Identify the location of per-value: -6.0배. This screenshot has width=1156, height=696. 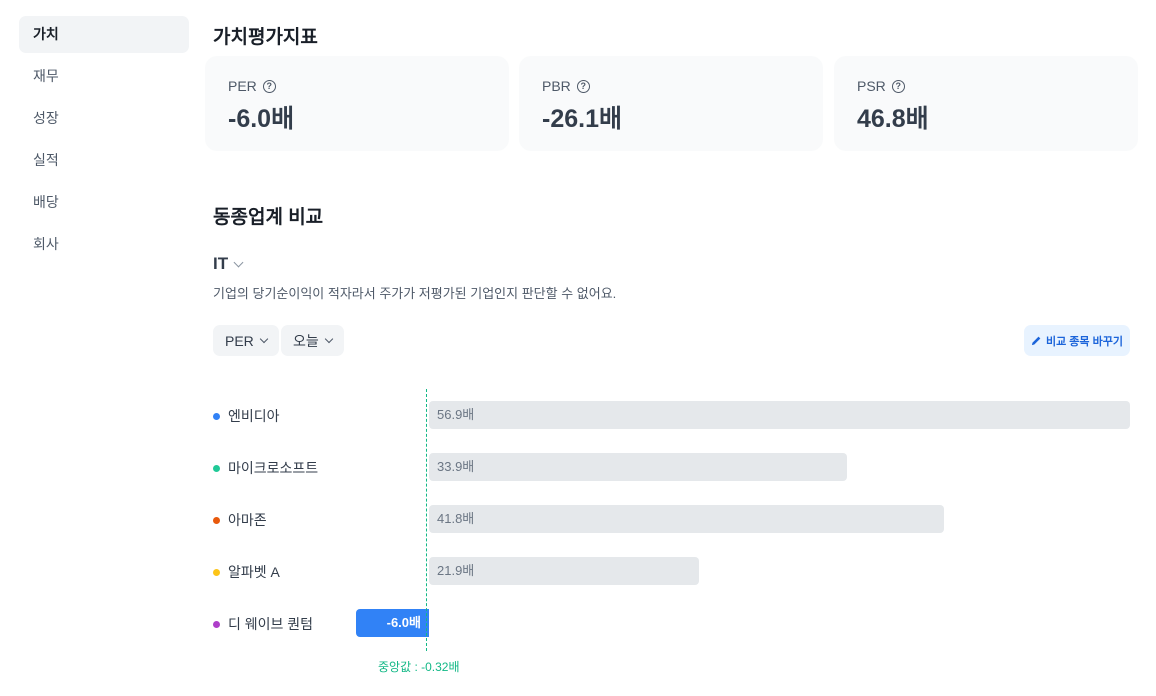
(261, 119).